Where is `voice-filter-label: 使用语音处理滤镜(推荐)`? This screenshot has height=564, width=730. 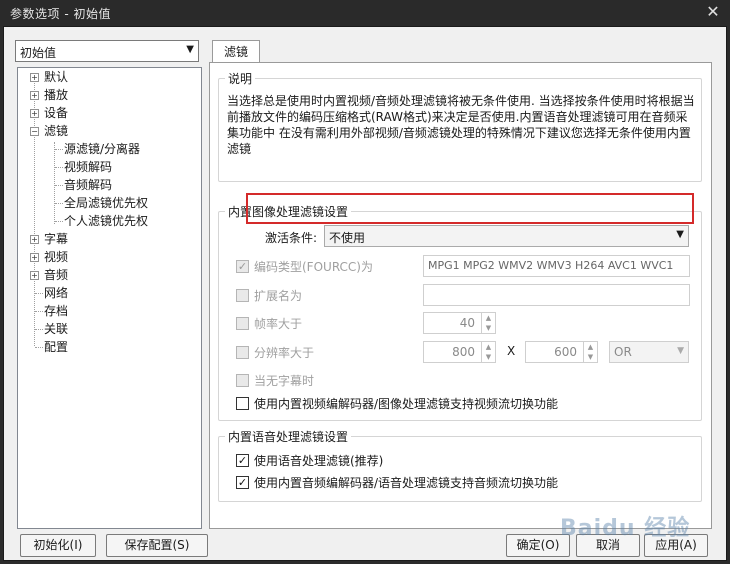
voice-filter-label: 使用语音处理滤镜(推荐) is located at coordinates (319, 461).